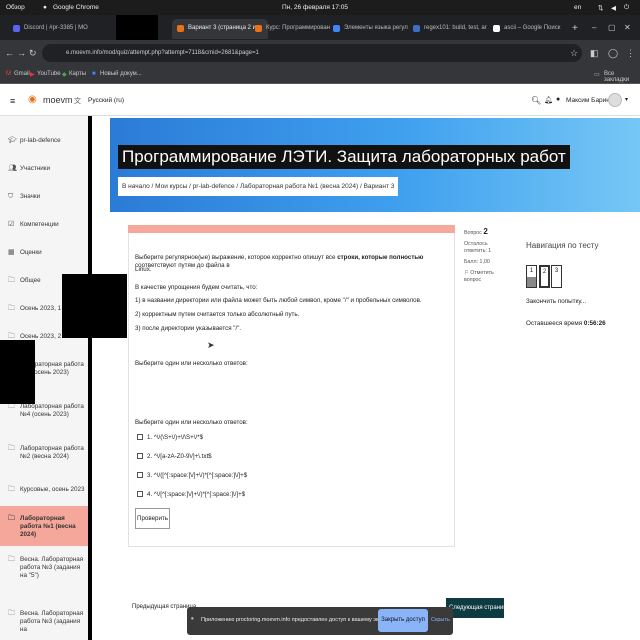 This screenshot has width=640, height=640. Describe the element at coordinates (40, 140) in the screenshot. I see `drawer-item-label: pr-lab-defence` at that location.